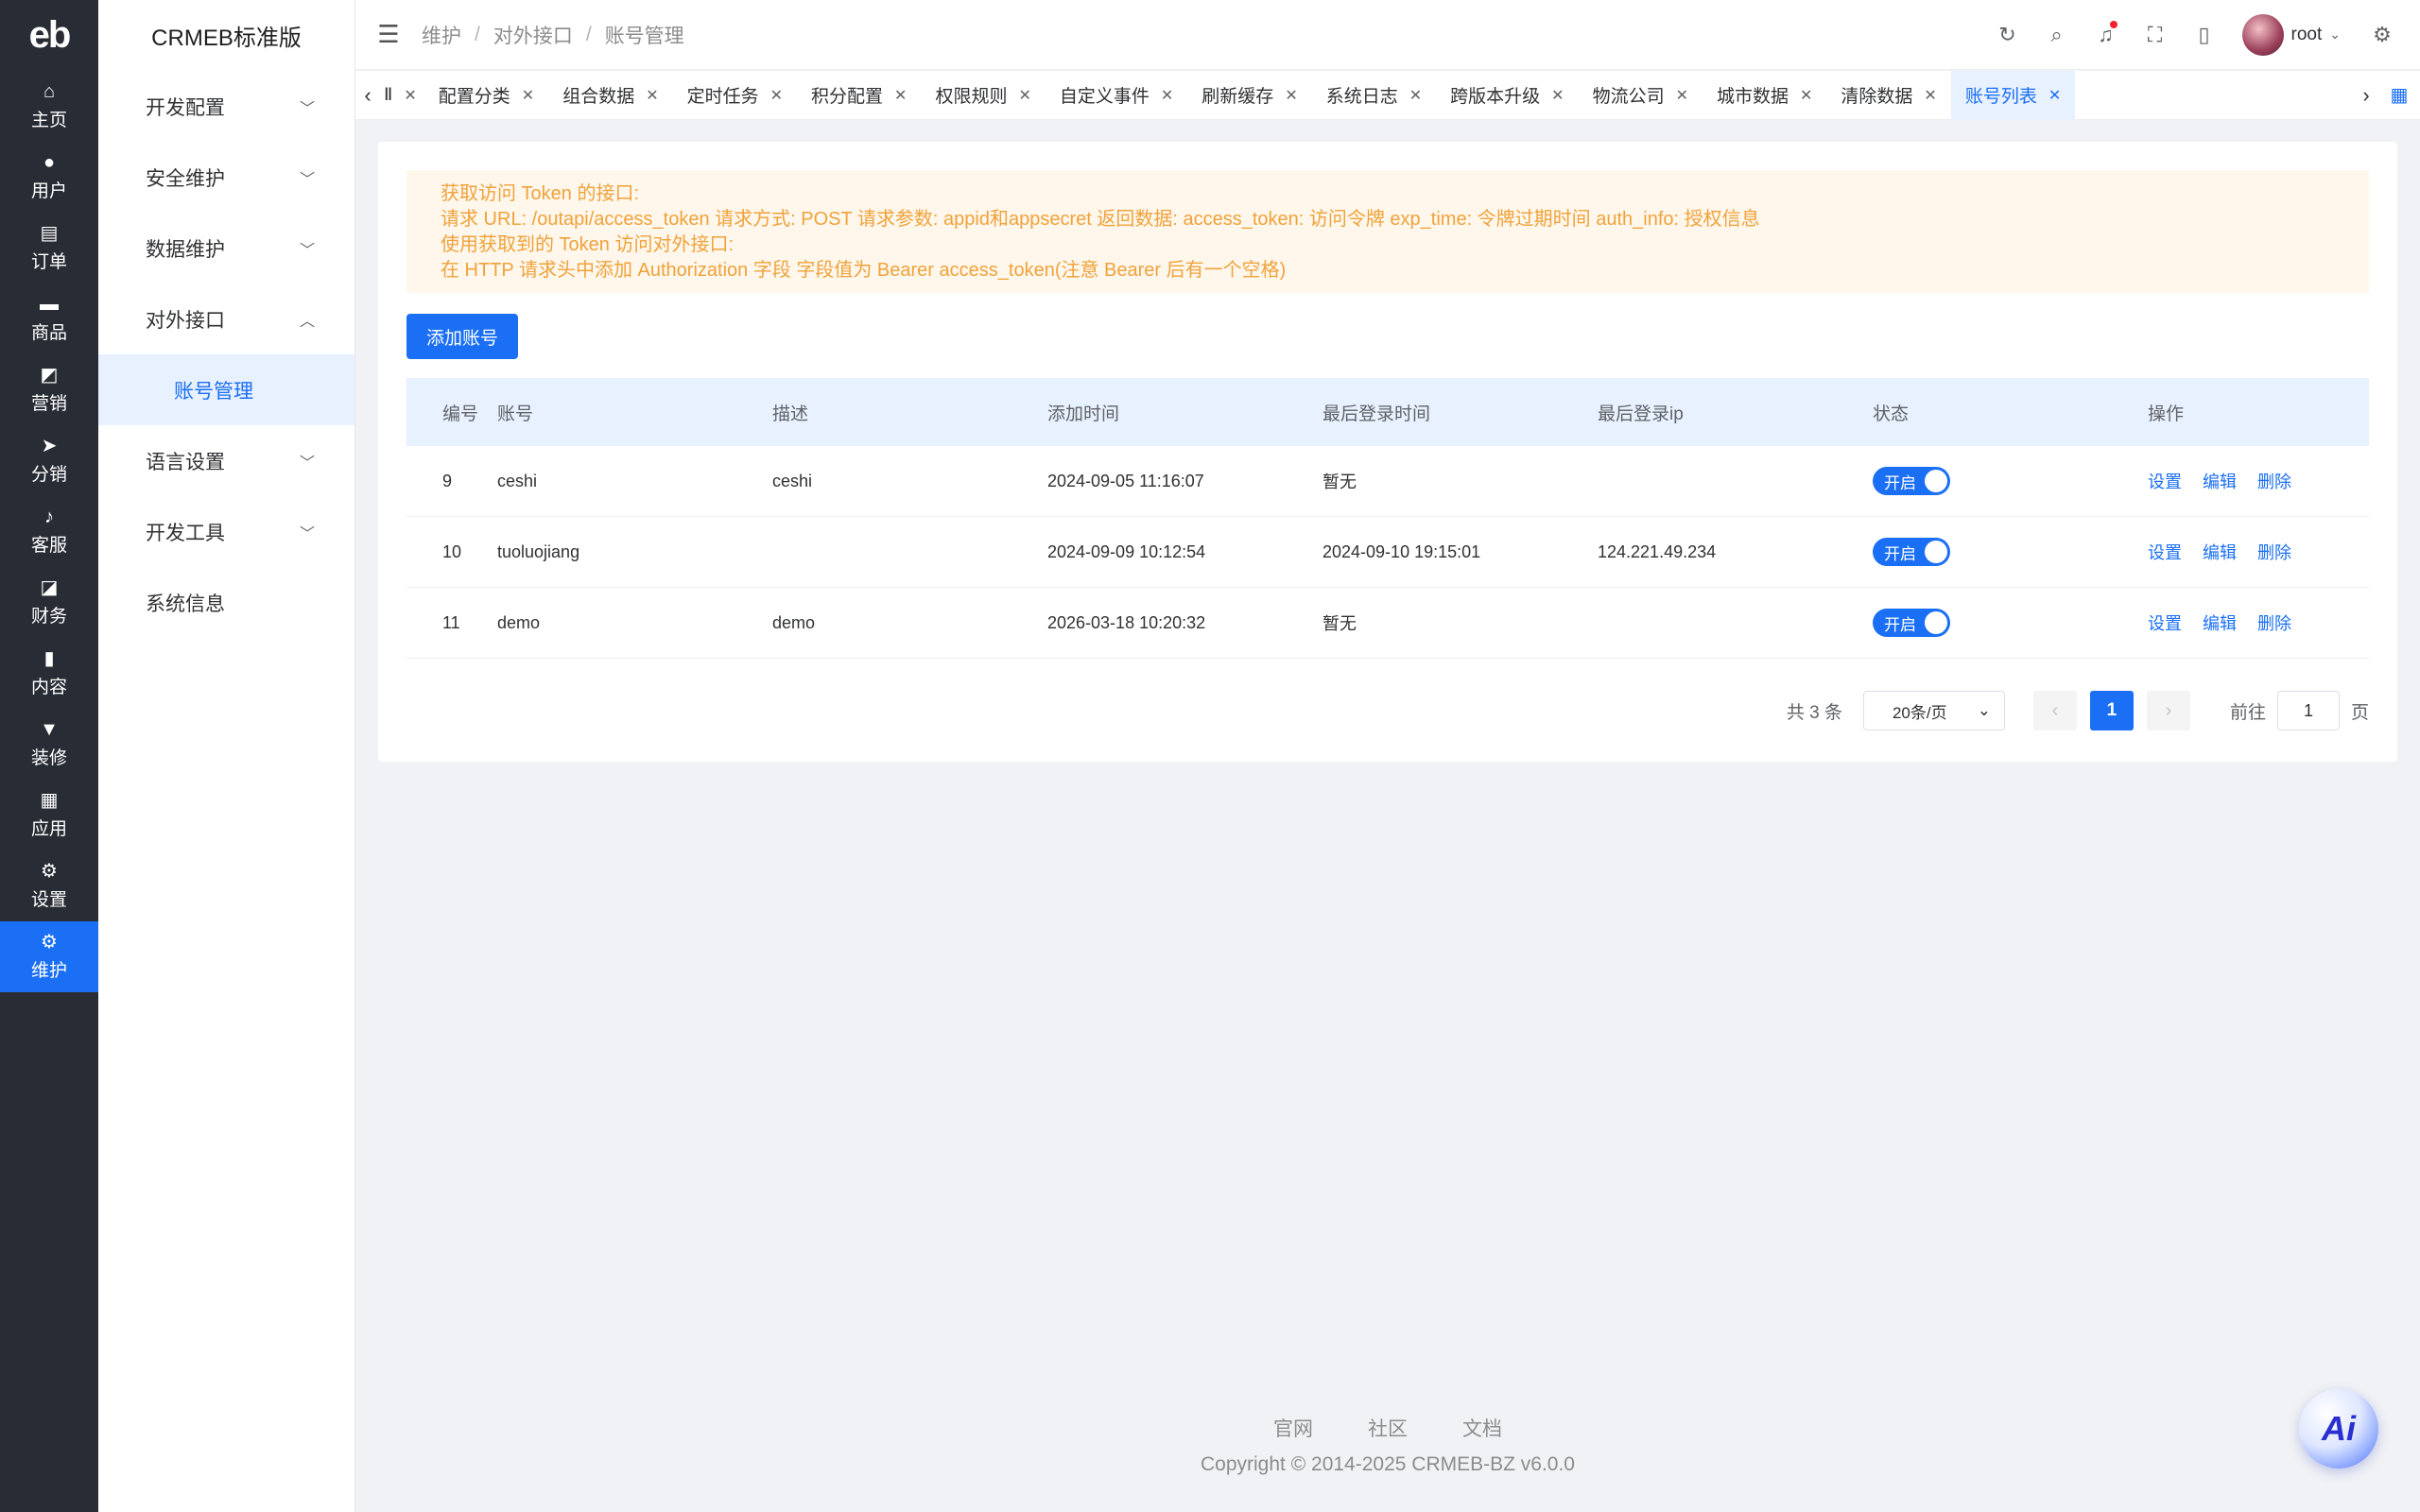  I want to click on sub-menu-item: 开发工具 ﹀, so click(226, 531).